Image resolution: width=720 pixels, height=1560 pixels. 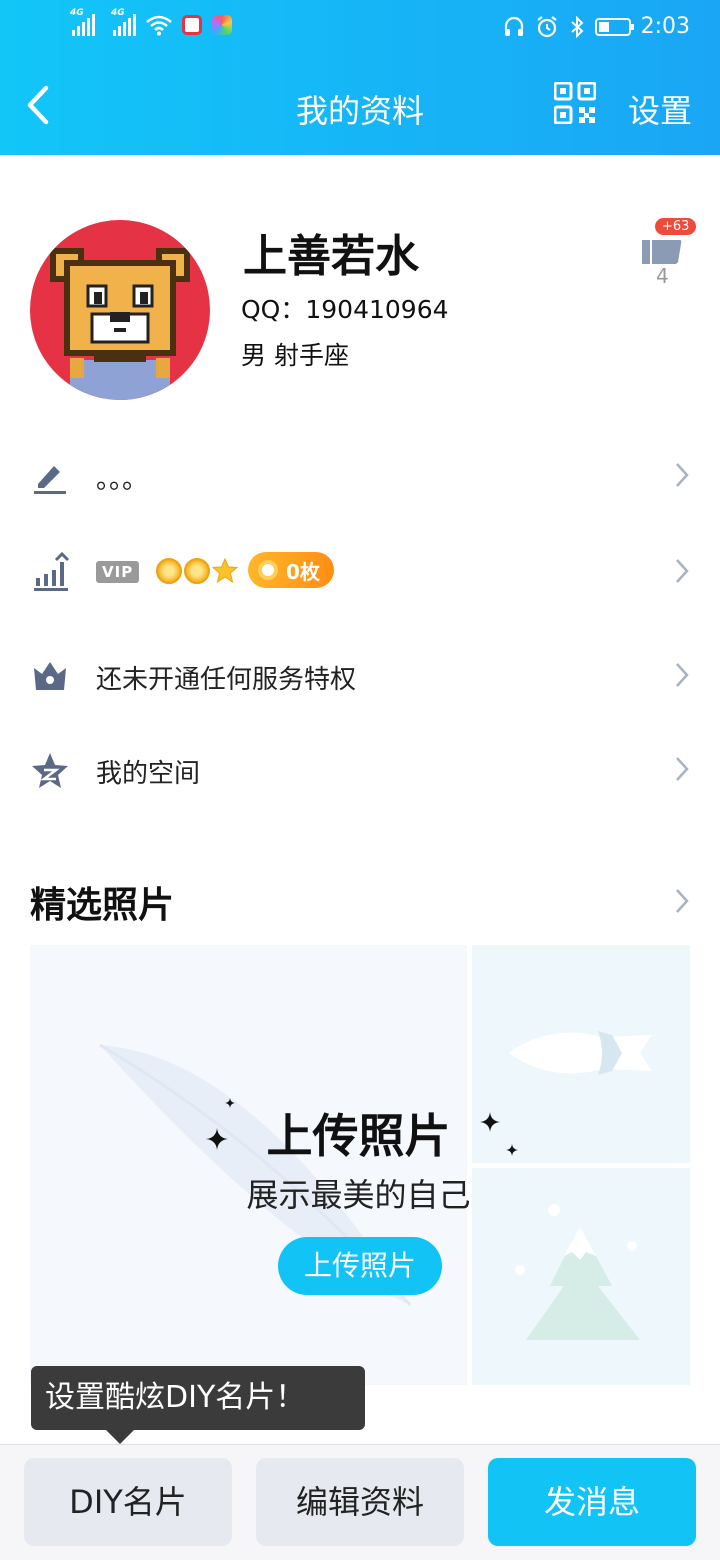 What do you see at coordinates (360, 770) in the screenshot?
I see `space-row: 我的空间` at bounding box center [360, 770].